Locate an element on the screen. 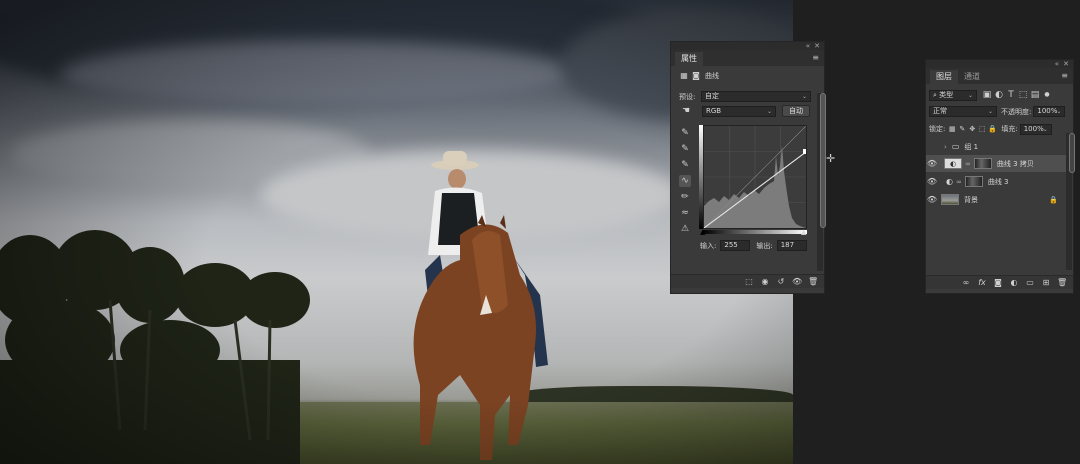 The height and width of the screenshot is (464, 1080). curve-tool-icon: ∿ is located at coordinates (685, 181).